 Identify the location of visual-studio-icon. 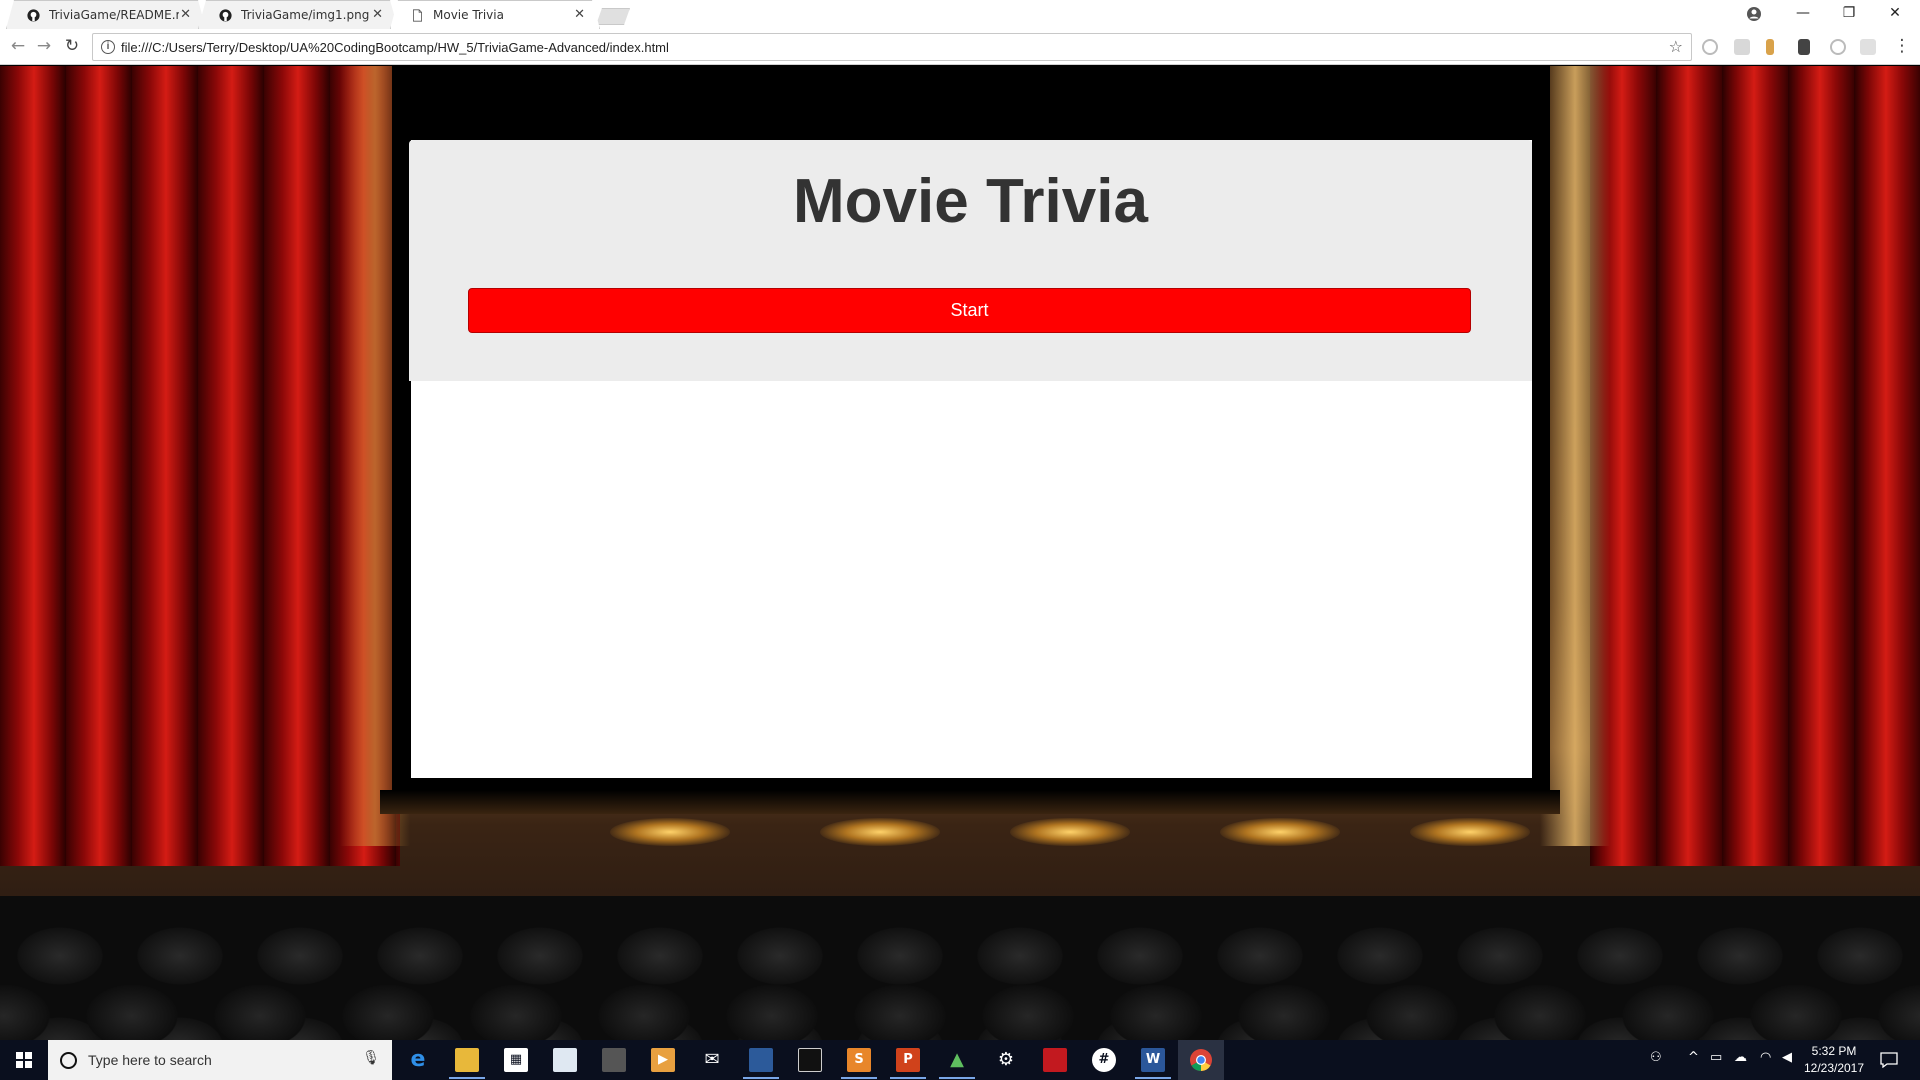
(761, 1060).